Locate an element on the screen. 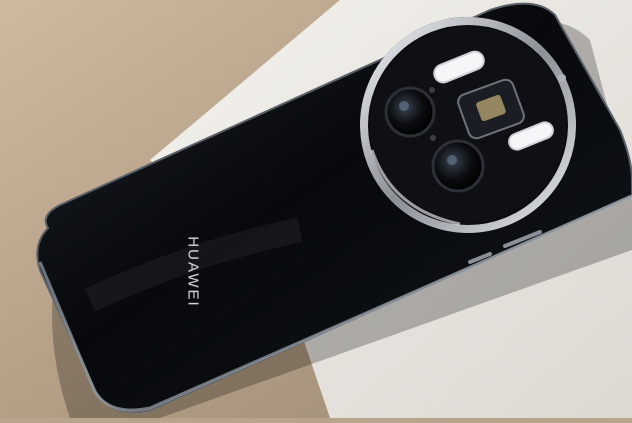 This screenshot has height=423, width=632. lens-main-glint is located at coordinates (404, 106).